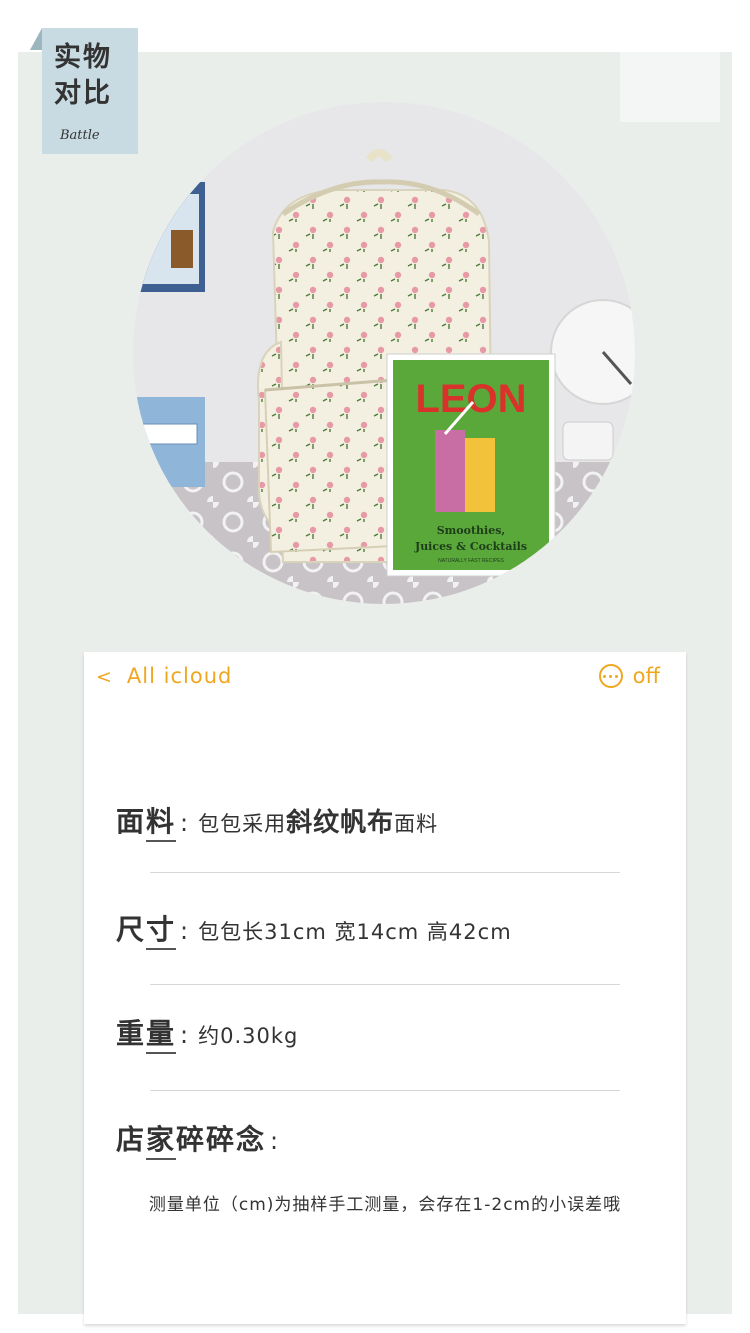  Describe the element at coordinates (104, 677) in the screenshot. I see `chevron-left-icon: <` at that location.